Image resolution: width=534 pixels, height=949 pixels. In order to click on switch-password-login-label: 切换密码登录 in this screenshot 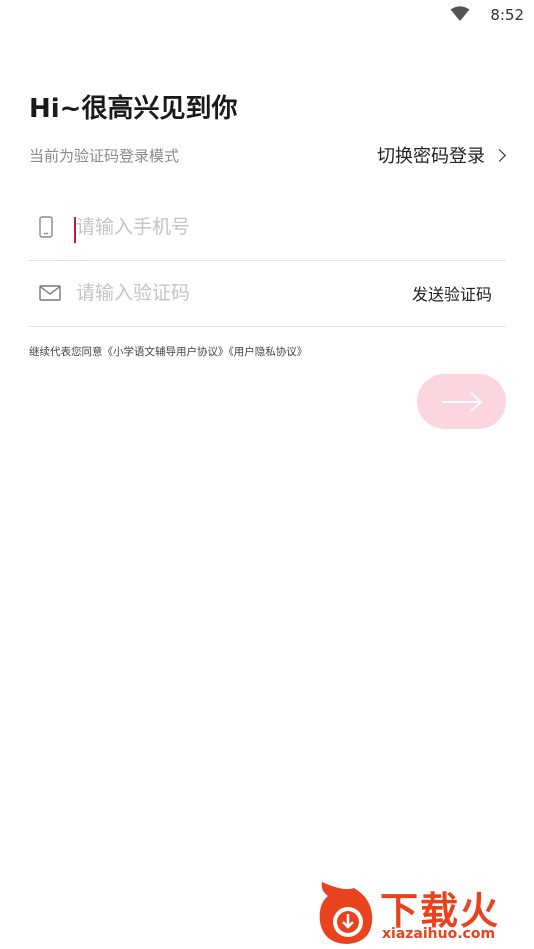, I will do `click(431, 156)`.